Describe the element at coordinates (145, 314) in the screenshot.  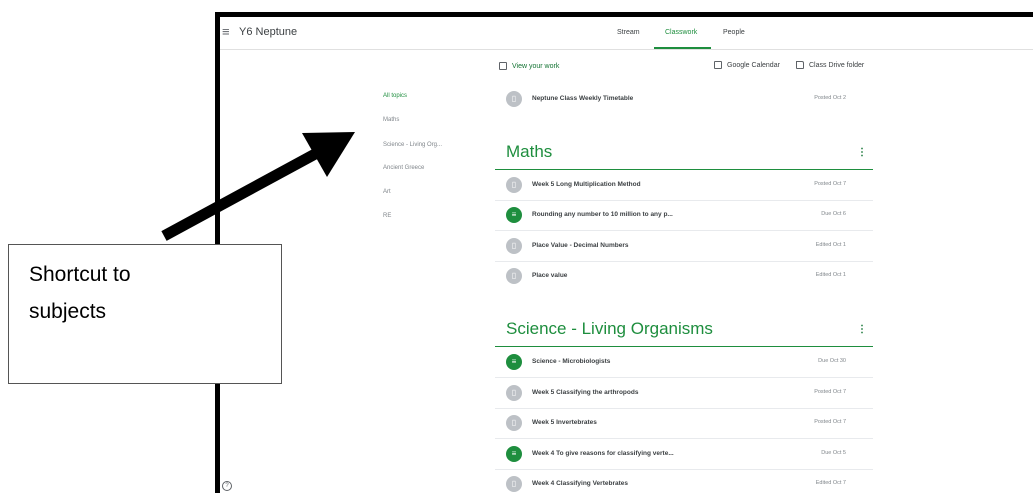
I see `annotation-callout-box: Shortcut to subjects` at that location.